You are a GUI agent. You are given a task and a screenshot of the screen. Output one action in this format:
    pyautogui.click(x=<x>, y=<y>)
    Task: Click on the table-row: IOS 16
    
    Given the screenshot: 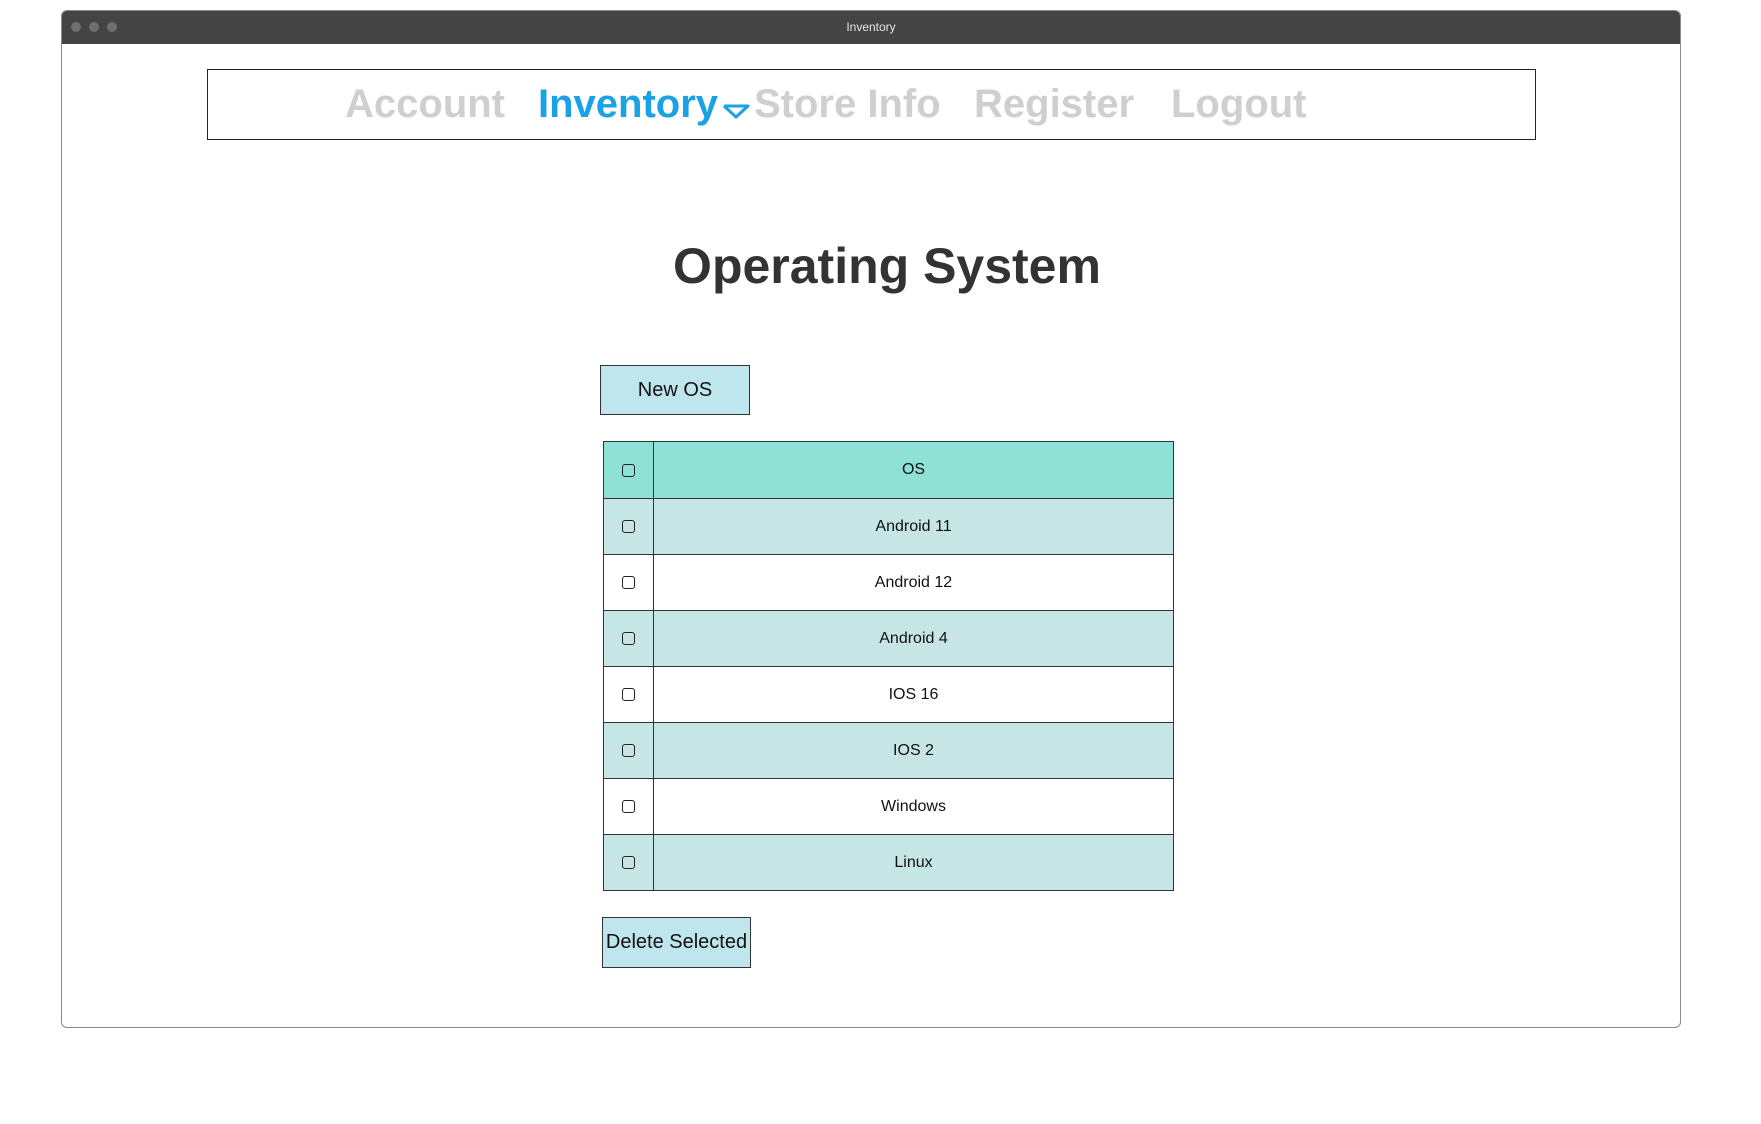 What is the action you would take?
    pyautogui.click(x=888, y=694)
    